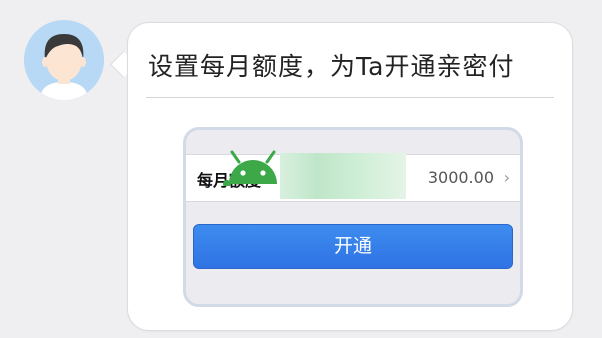  What do you see at coordinates (250, 168) in the screenshot?
I see `android-icon` at bounding box center [250, 168].